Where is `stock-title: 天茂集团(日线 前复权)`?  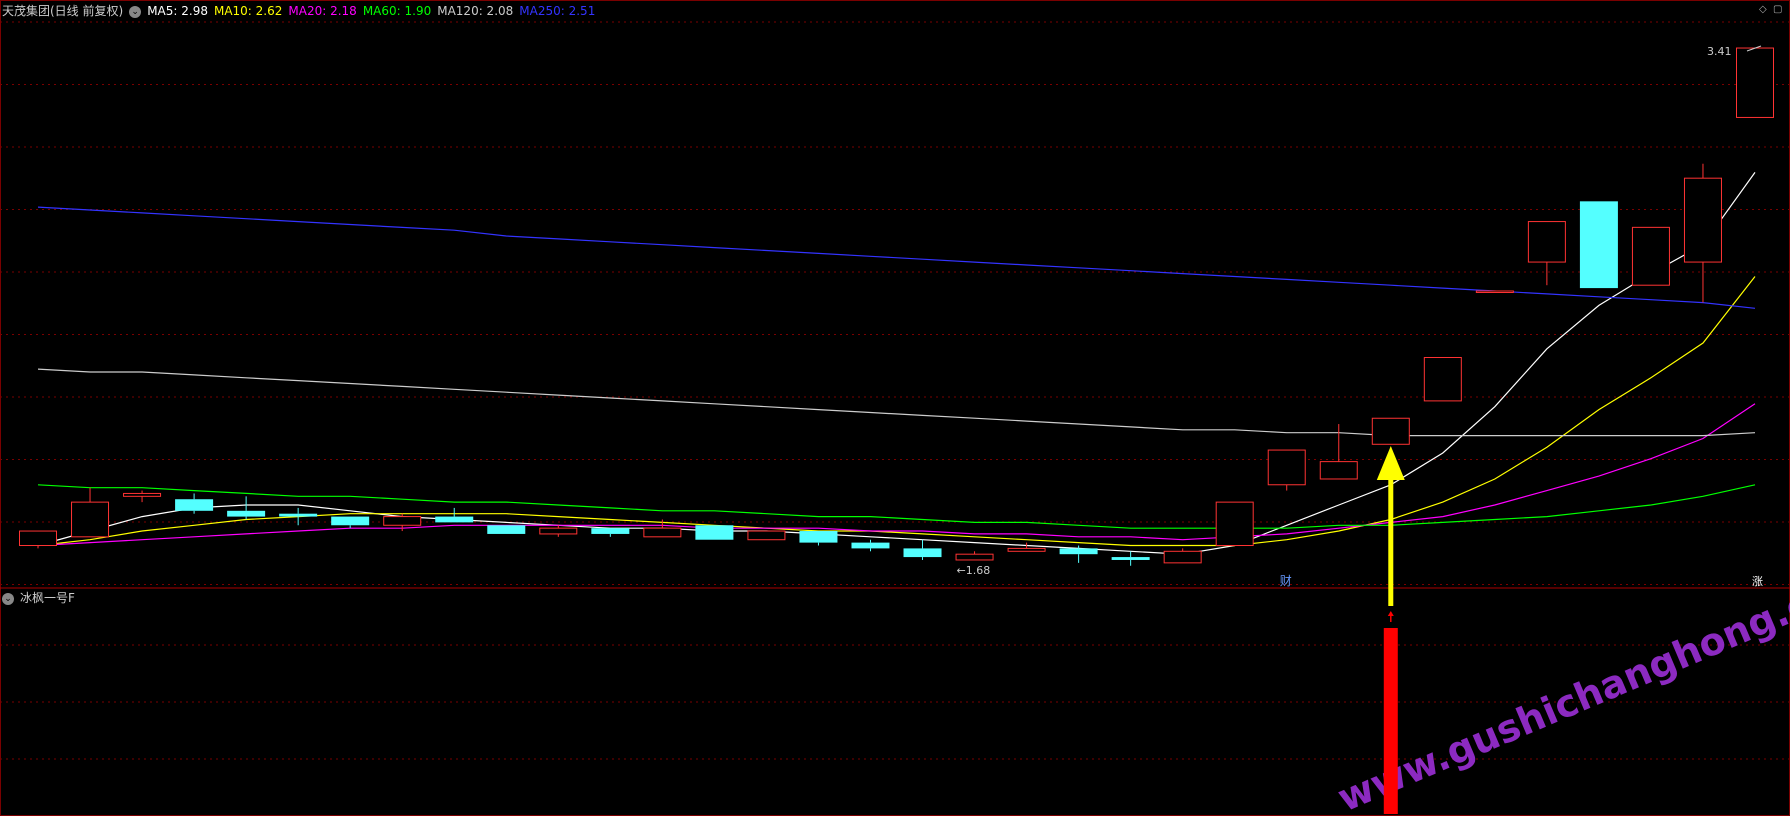 stock-title: 天茂集团(日线 前复权) is located at coordinates (63, 11).